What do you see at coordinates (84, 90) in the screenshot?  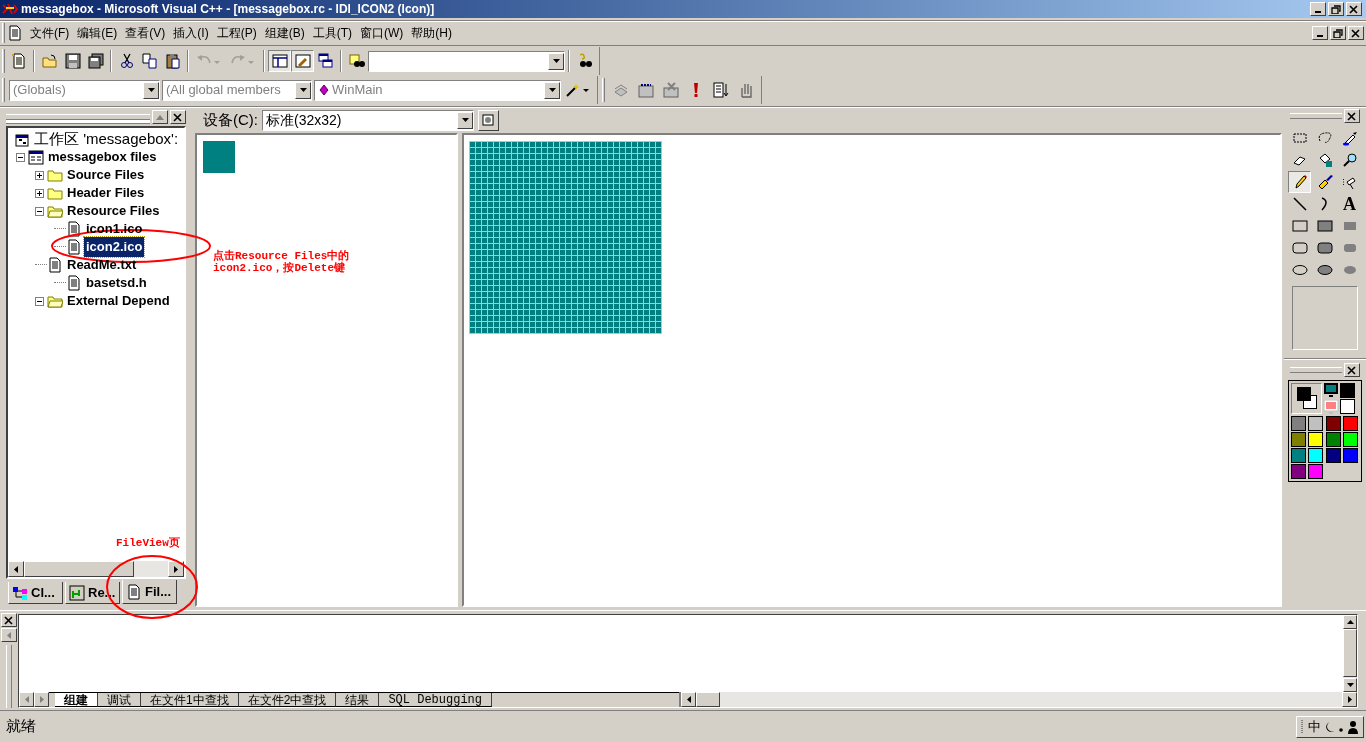 I see `class-combo: (Globals)` at bounding box center [84, 90].